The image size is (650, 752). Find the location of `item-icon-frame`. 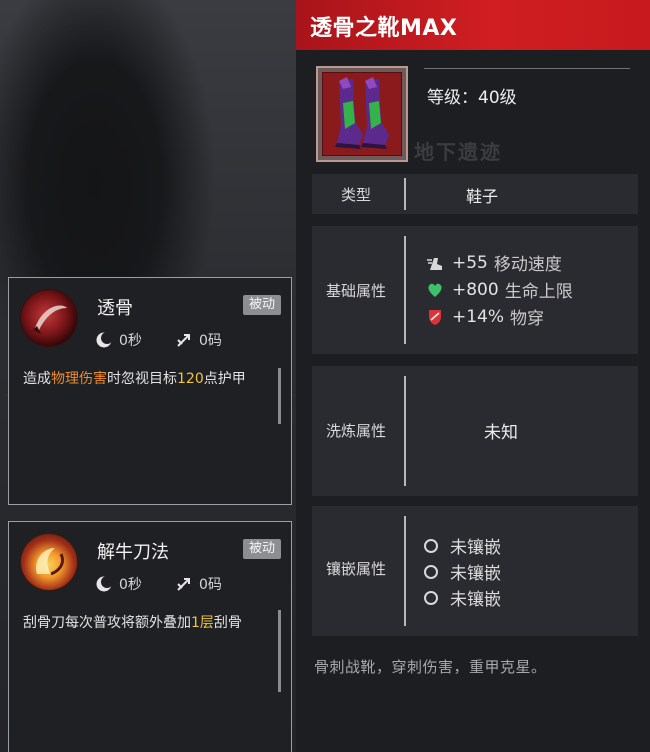

item-icon-frame is located at coordinates (362, 114).